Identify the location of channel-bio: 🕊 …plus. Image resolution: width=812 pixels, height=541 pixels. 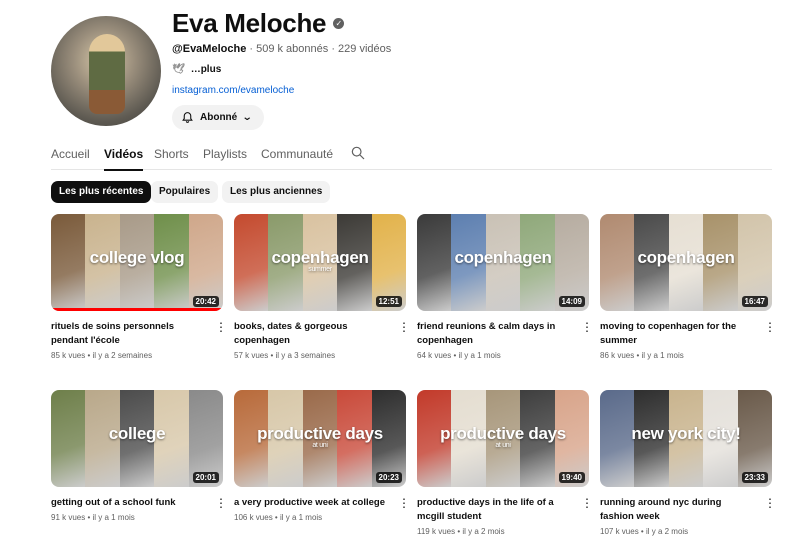
(196, 69).